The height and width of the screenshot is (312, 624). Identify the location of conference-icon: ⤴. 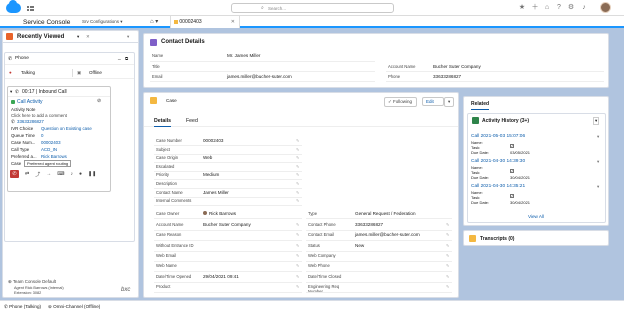
(37, 174).